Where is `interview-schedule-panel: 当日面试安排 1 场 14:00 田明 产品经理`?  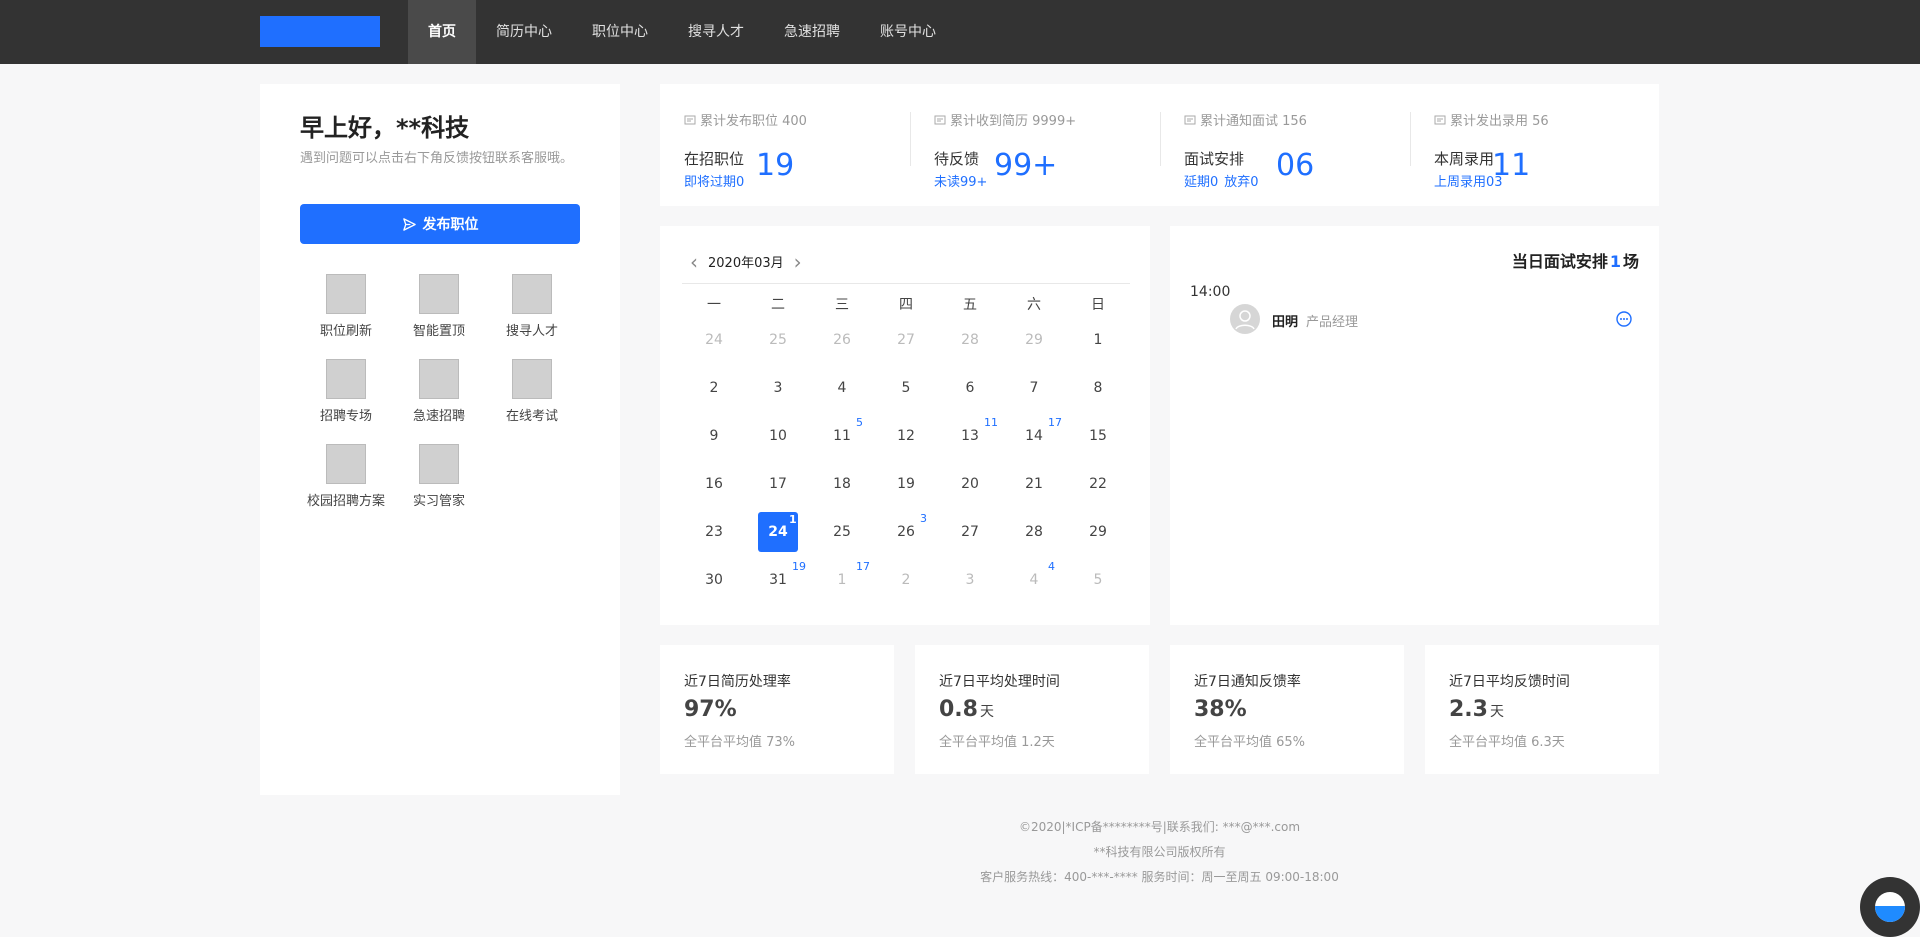 interview-schedule-panel: 当日面试安排 1 场 14:00 田明 产品经理 is located at coordinates (1414, 425).